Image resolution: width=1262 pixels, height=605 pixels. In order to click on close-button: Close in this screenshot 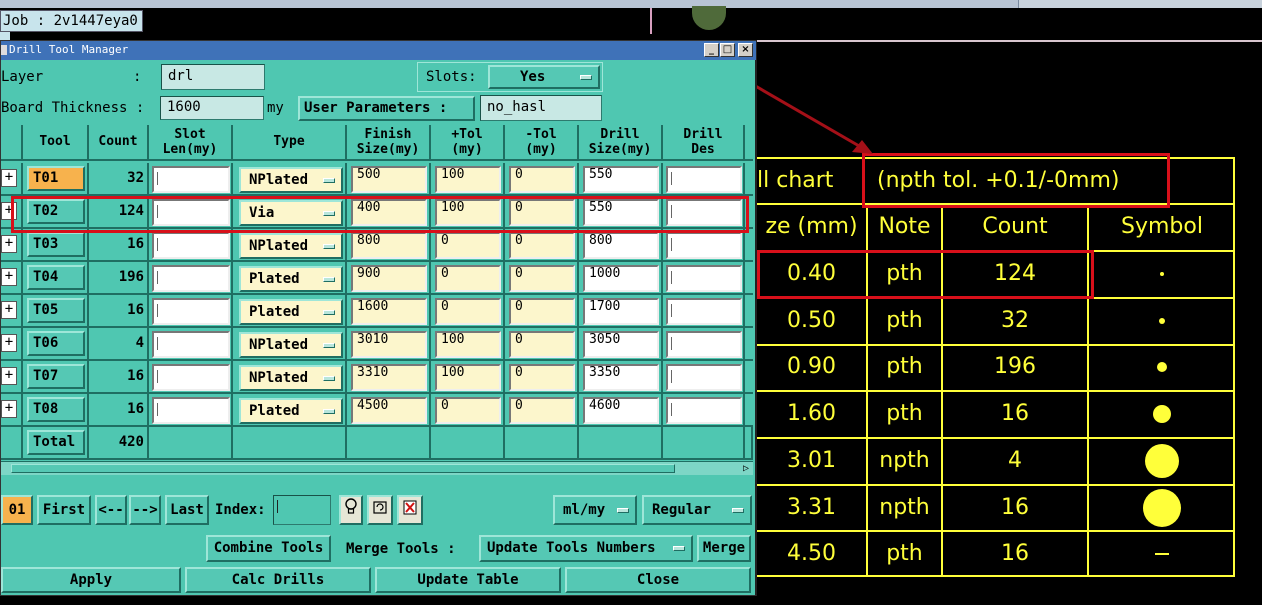, I will do `click(658, 580)`.